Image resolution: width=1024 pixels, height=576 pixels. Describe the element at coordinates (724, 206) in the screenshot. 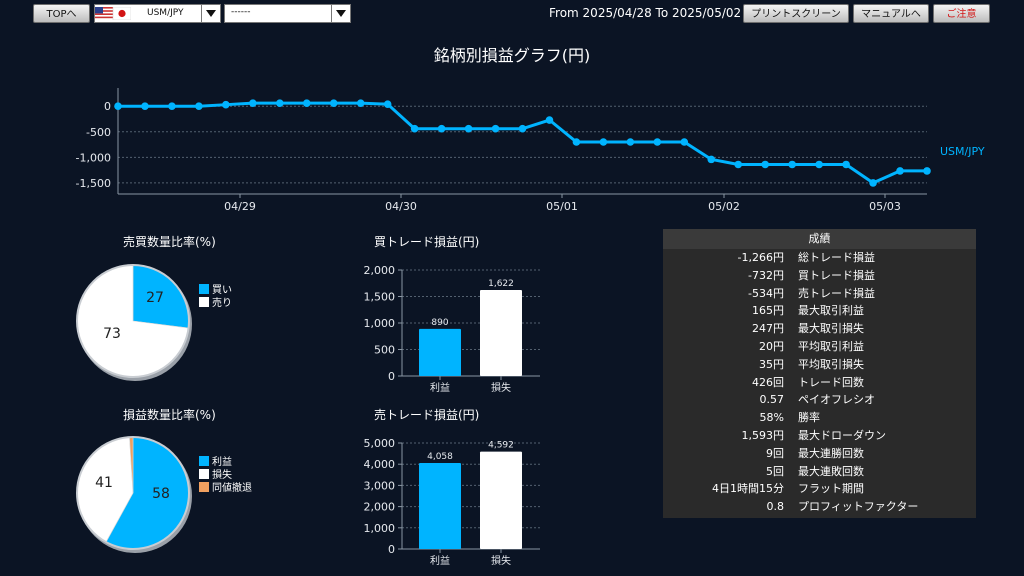

I see `x-tick-label: 05/02` at that location.